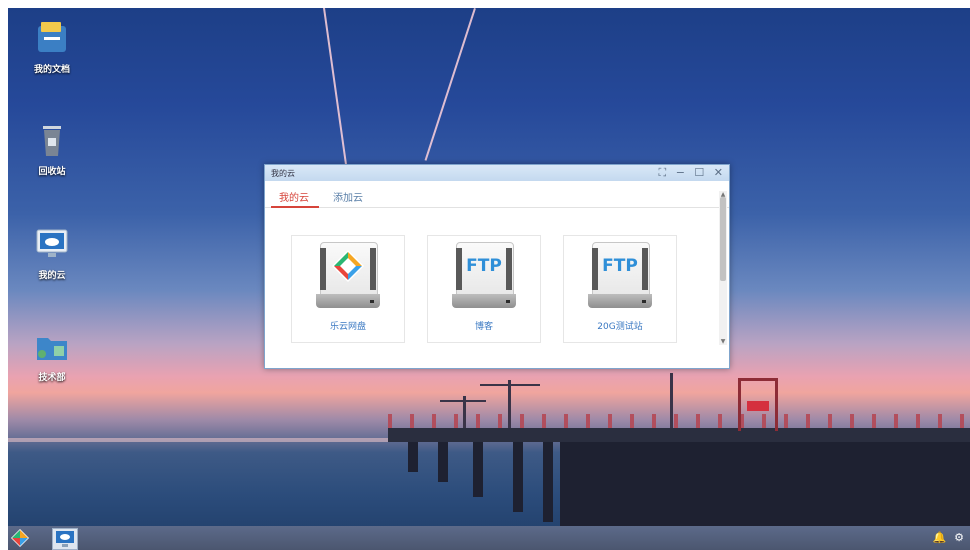 Image resolution: width=970 pixels, height=550 pixels. I want to click on pier-deck, so click(679, 435).